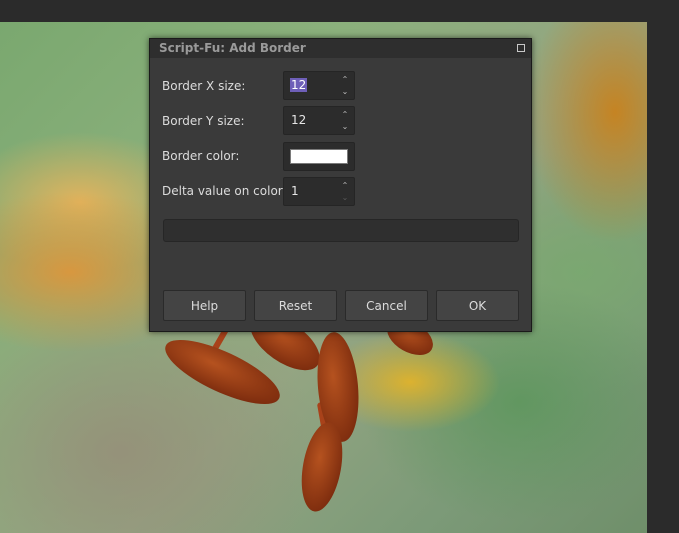 The image size is (679, 533). Describe the element at coordinates (201, 156) in the screenshot. I see `border-color-label: Border color:` at that location.